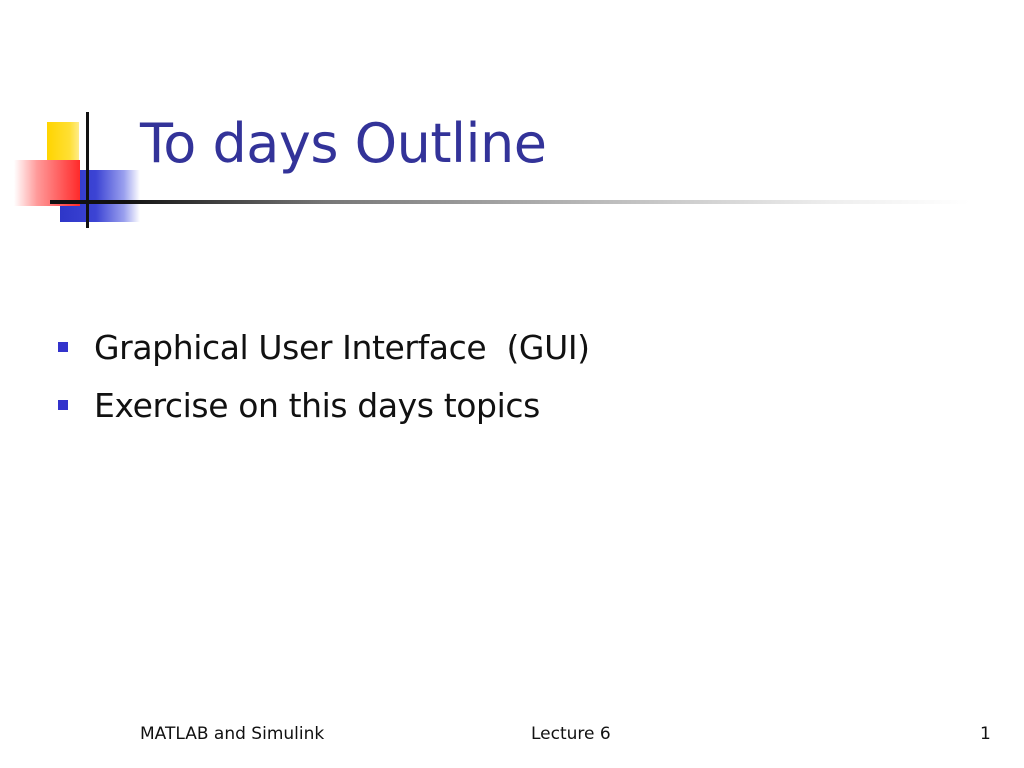 The image size is (1024, 768). I want to click on footer-lecture-label: Lecture 6, so click(571, 734).